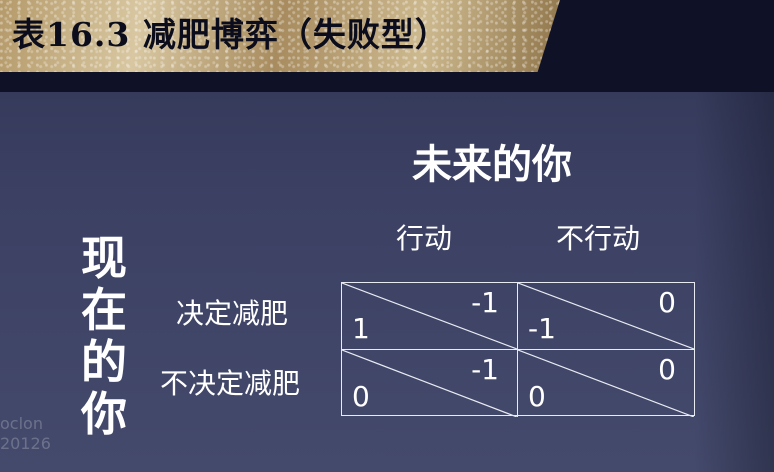  Describe the element at coordinates (230, 383) in the screenshot. I see `row-label-not-decide: 不决定减肥` at that location.